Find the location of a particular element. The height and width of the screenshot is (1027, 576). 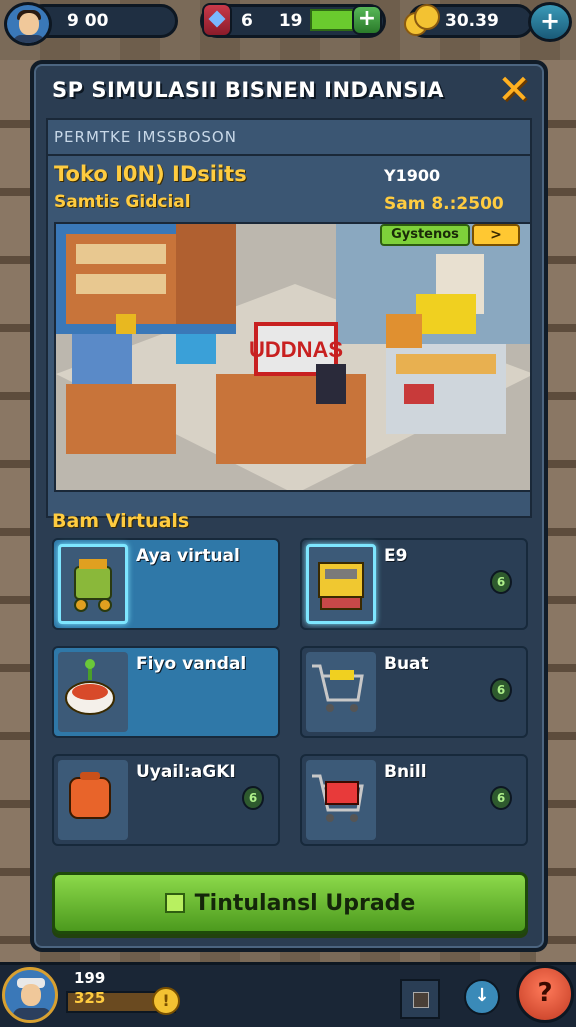

divider is located at coordinates (289, 155).